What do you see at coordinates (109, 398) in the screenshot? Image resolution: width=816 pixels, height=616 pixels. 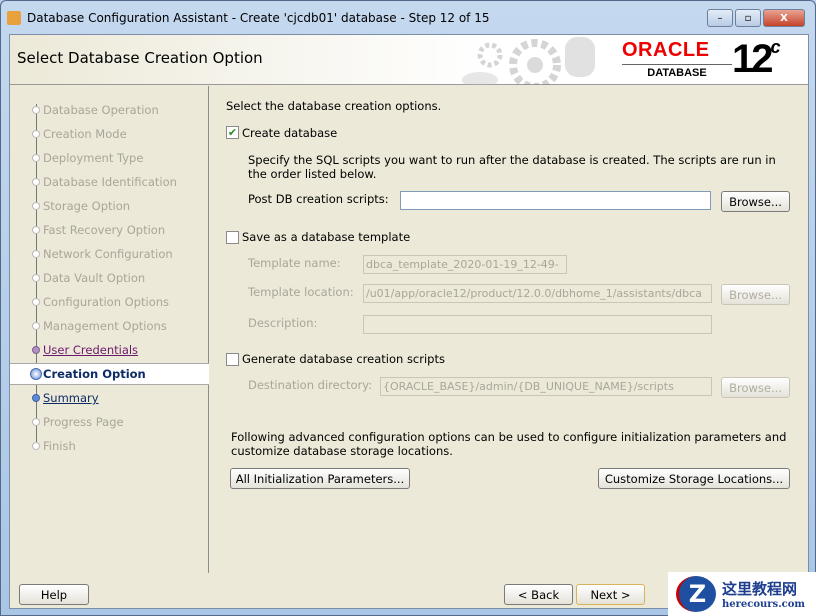 I see `step-summary: Summary` at bounding box center [109, 398].